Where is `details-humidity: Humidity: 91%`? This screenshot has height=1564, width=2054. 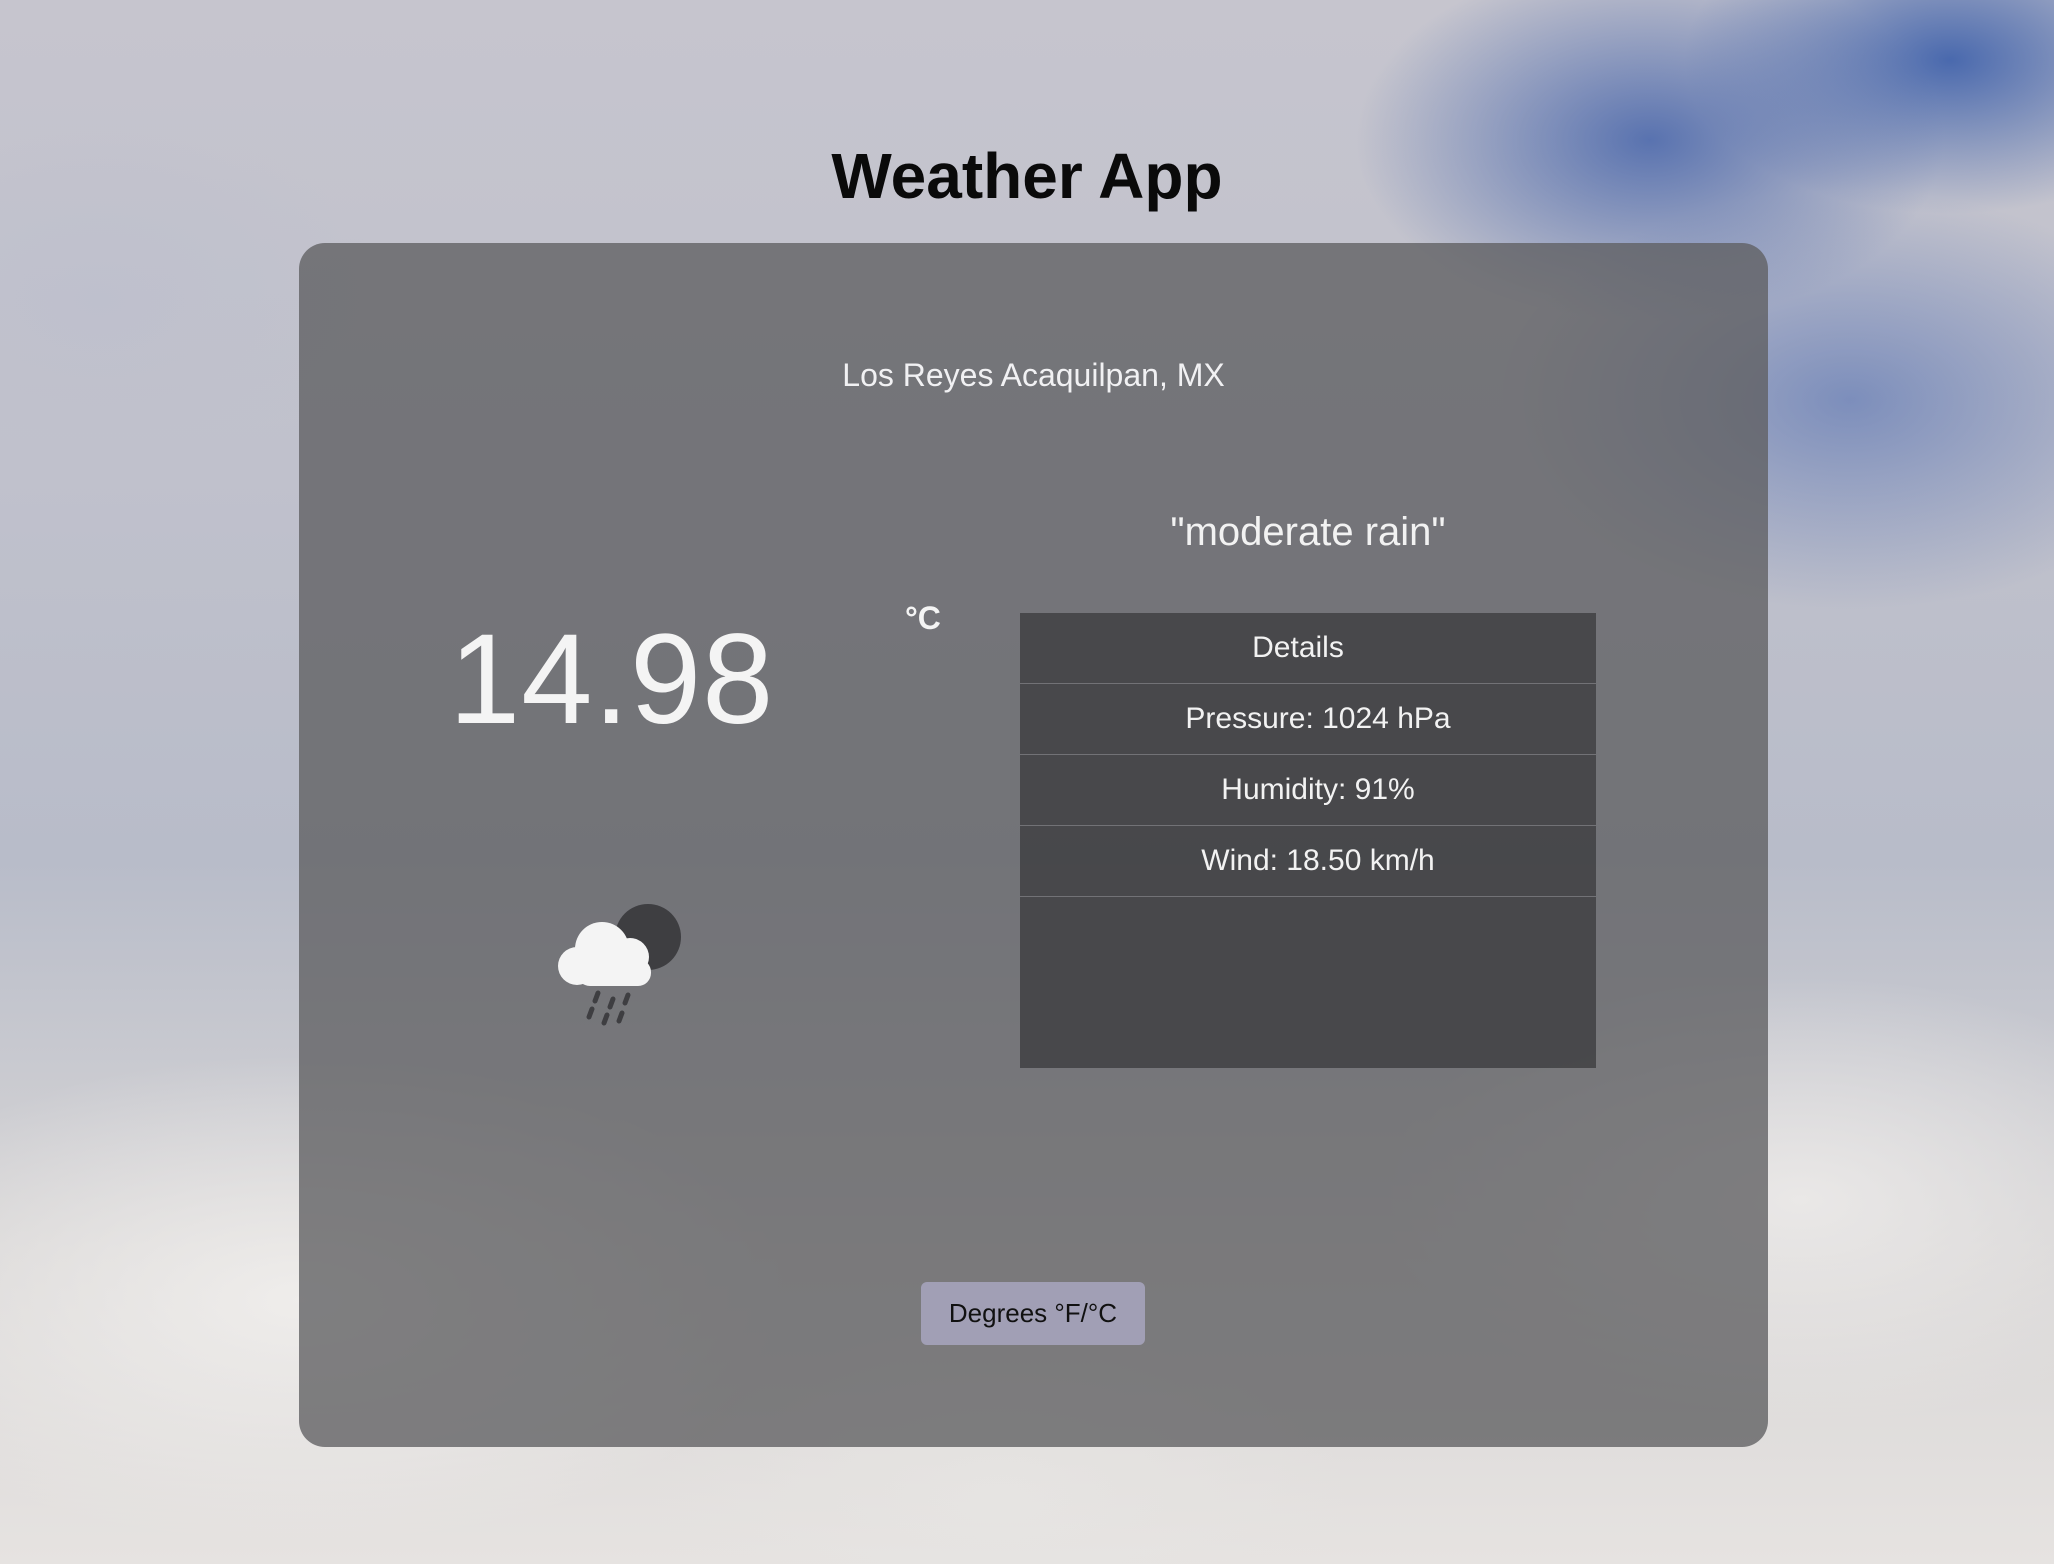
details-humidity: Humidity: 91% is located at coordinates (1308, 790).